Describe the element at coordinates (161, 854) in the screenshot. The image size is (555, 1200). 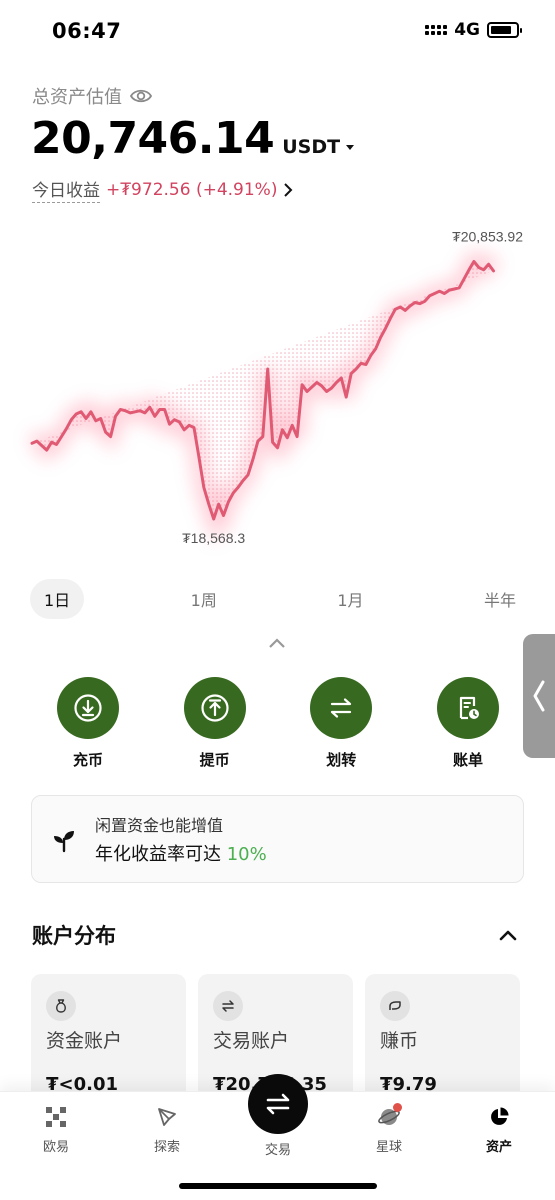
I see `promo-subtitle-text: 年化收益率可达` at that location.